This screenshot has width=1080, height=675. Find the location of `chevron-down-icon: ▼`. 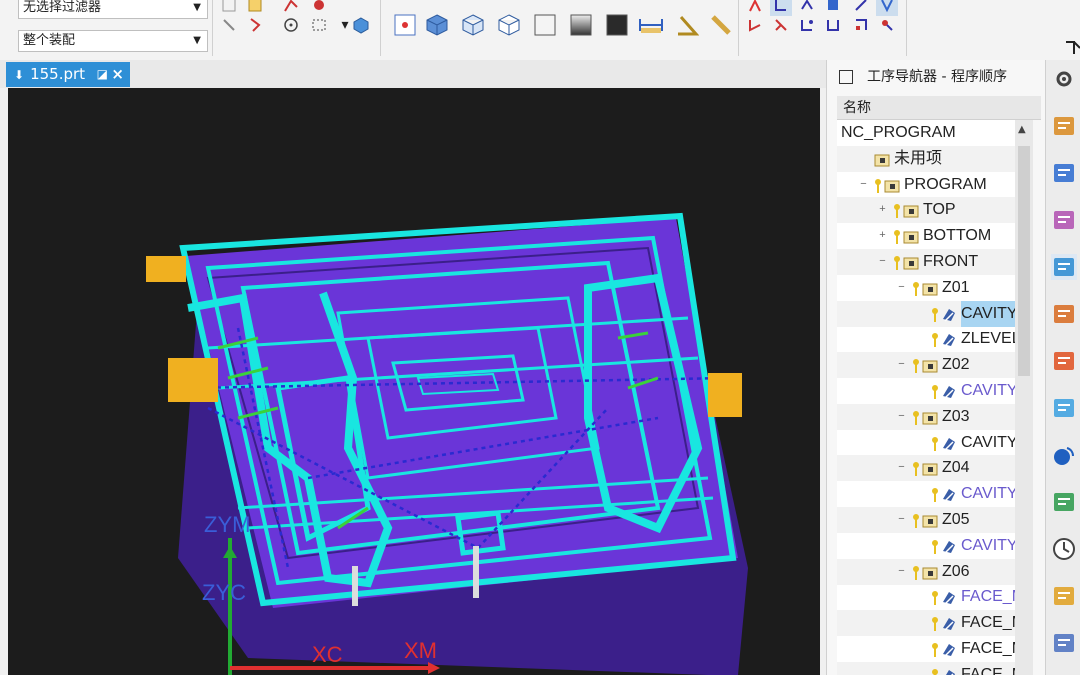

chevron-down-icon: ▼ is located at coordinates (197, 40).